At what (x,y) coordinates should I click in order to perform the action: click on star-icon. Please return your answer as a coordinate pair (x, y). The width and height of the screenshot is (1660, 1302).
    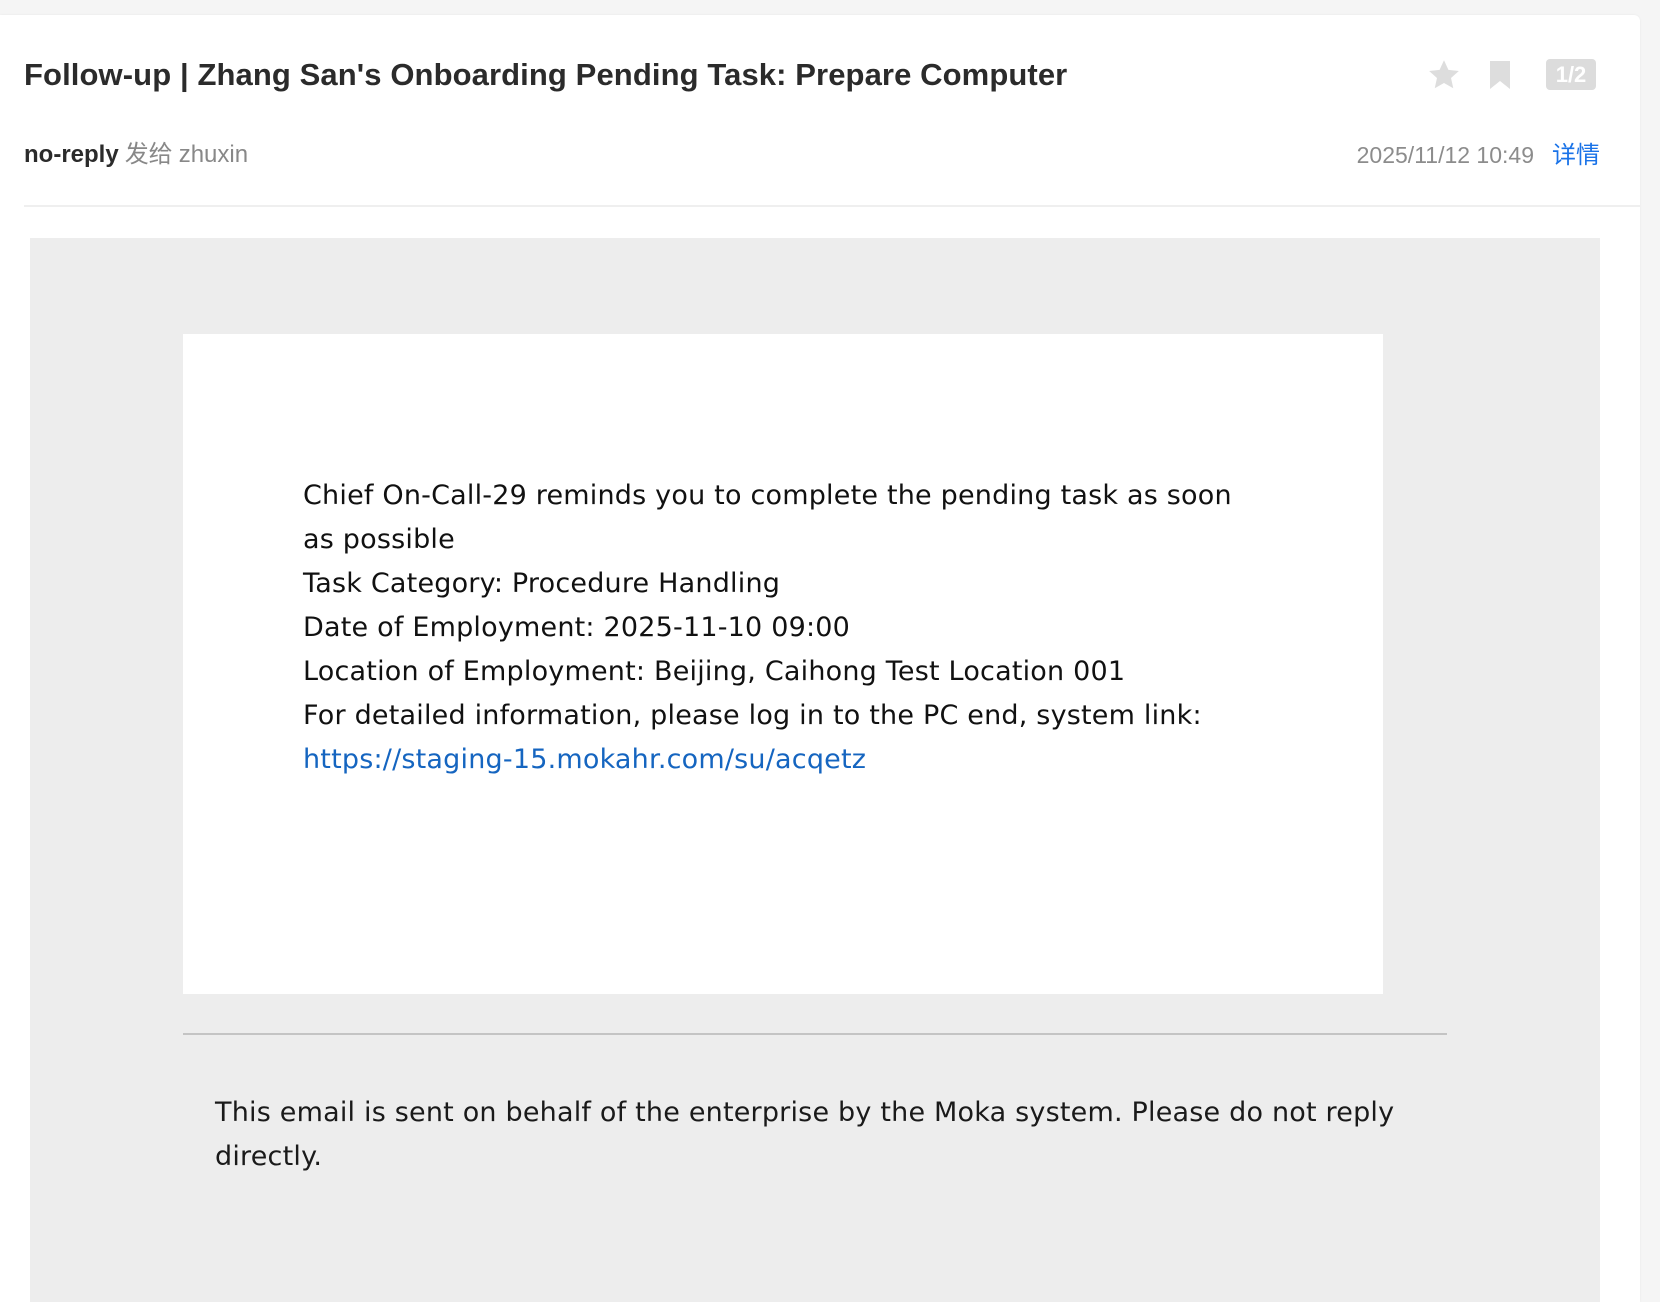
    Looking at the image, I should click on (1444, 75).